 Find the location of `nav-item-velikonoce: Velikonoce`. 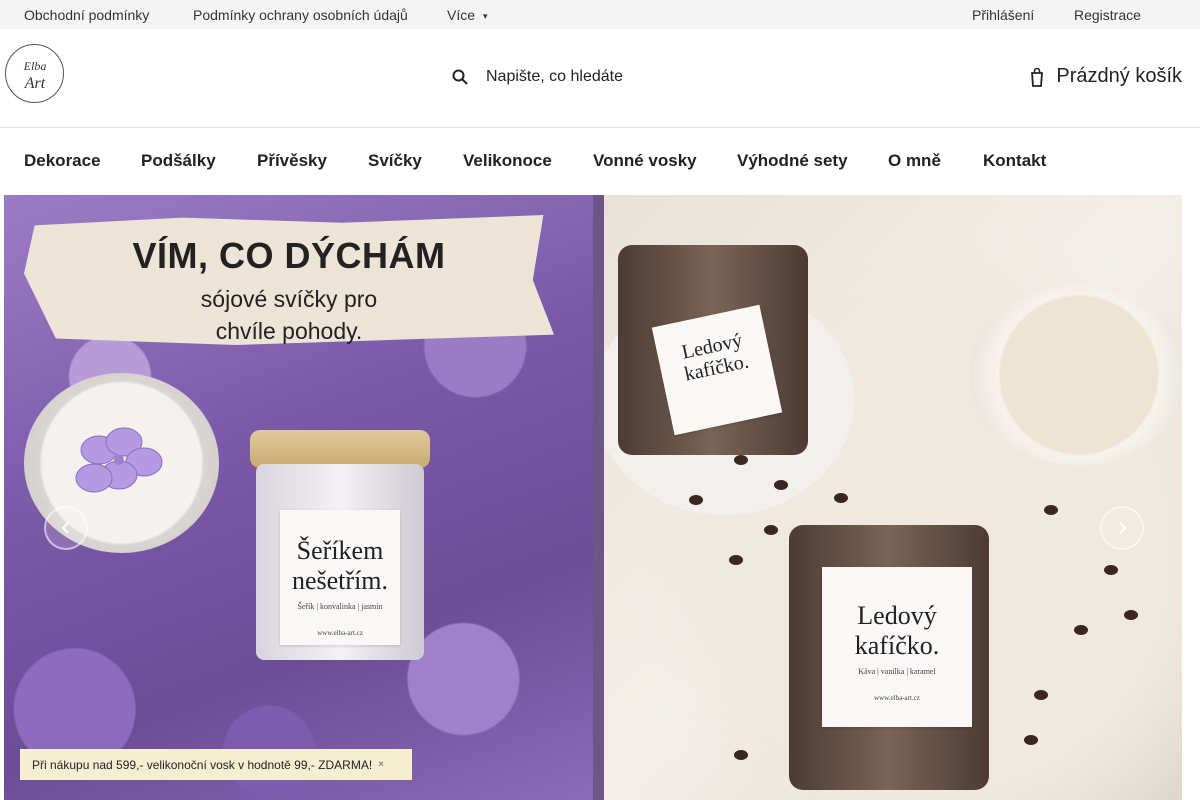

nav-item-velikonoce: Velikonoce is located at coordinates (507, 161).